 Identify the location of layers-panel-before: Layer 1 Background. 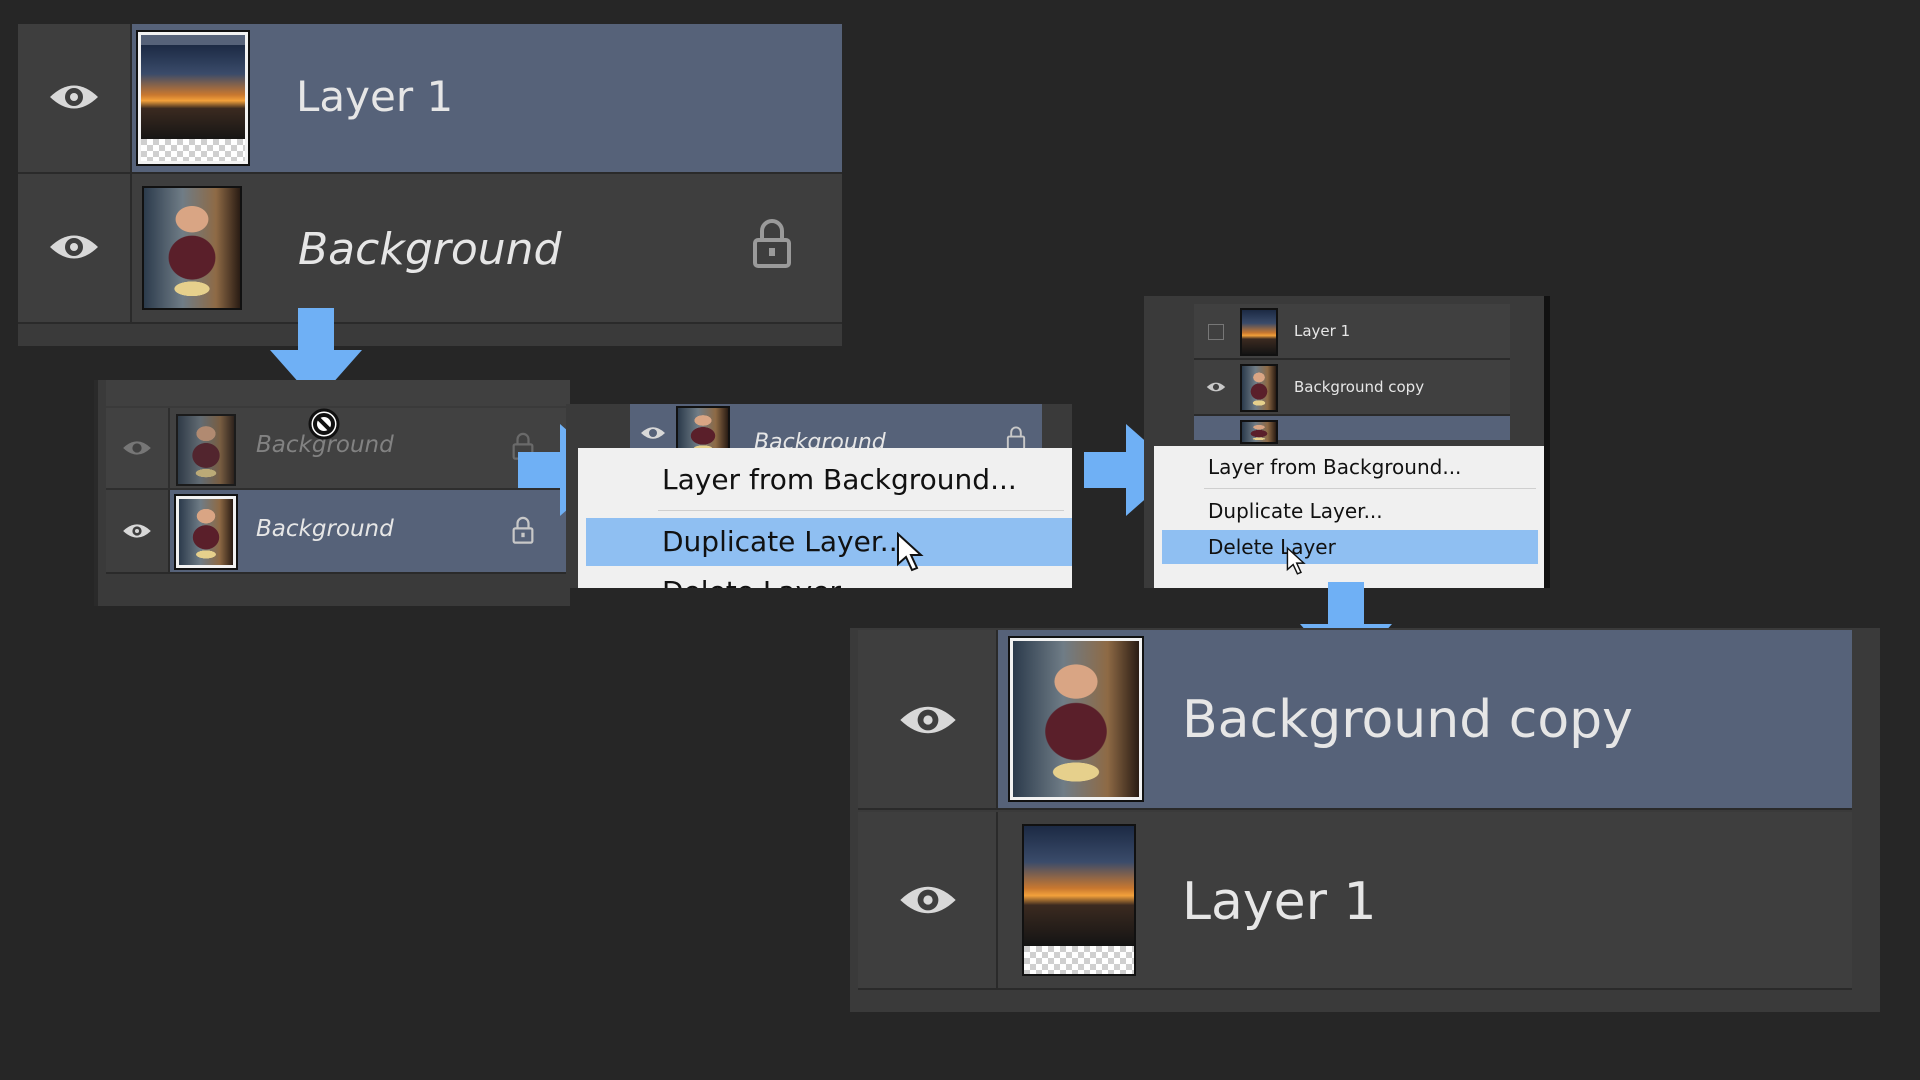
(430, 185).